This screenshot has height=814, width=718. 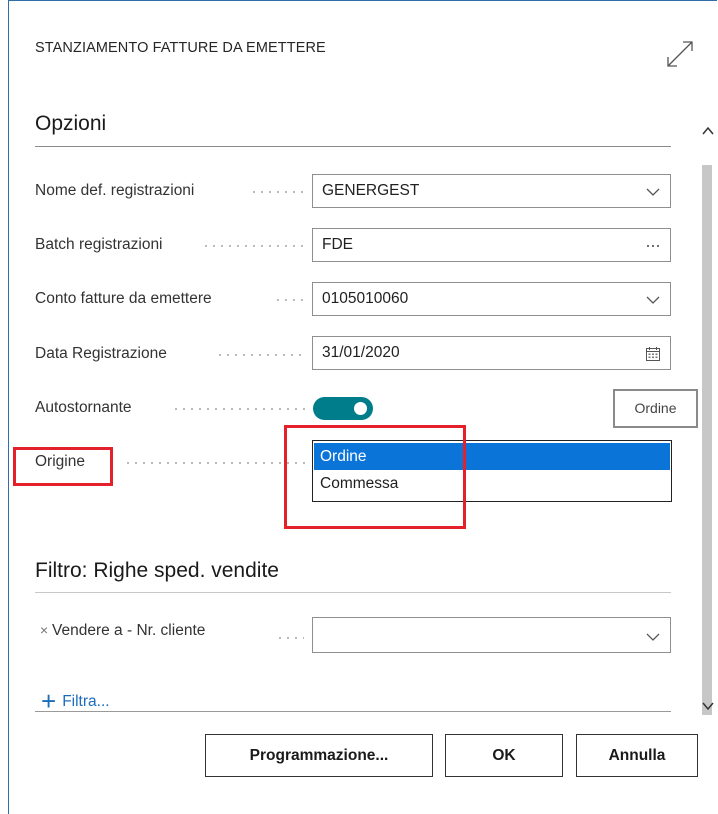 I want to click on highlight-box-options, so click(x=375, y=477).